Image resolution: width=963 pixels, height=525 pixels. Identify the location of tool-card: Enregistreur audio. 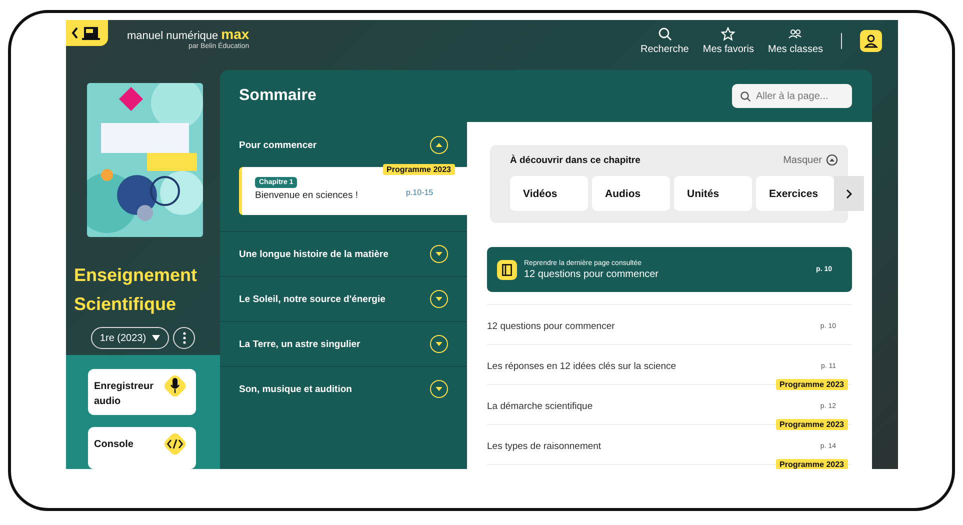
(142, 392).